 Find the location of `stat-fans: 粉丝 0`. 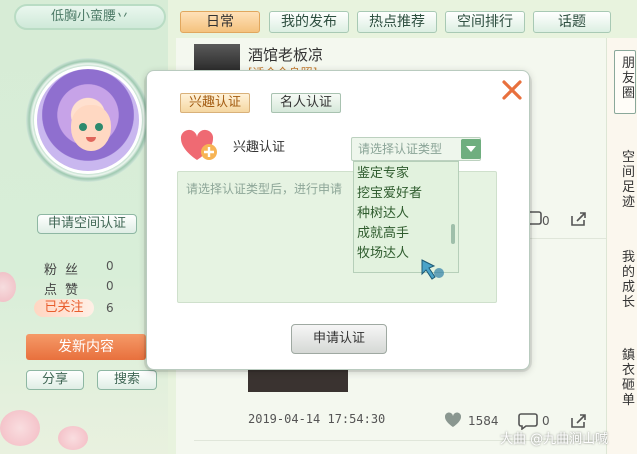

stat-fans: 粉丝 0 is located at coordinates (79, 268).